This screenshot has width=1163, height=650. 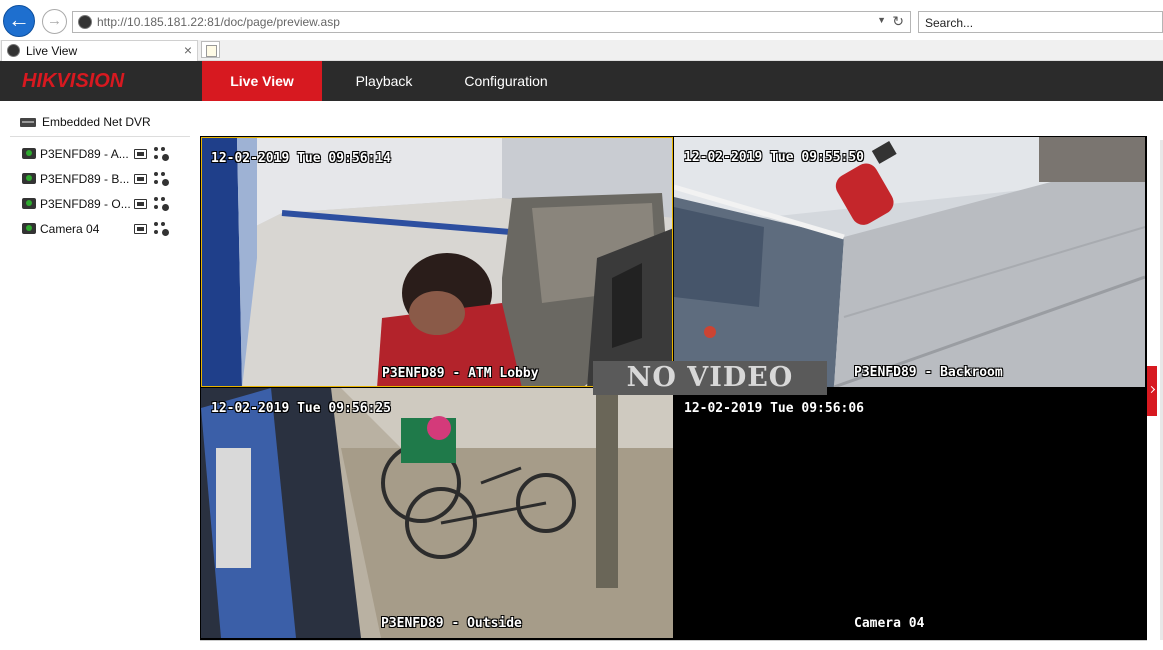 What do you see at coordinates (271, 22) in the screenshot?
I see `url-path: :81/doc/page/preview.asp` at bounding box center [271, 22].